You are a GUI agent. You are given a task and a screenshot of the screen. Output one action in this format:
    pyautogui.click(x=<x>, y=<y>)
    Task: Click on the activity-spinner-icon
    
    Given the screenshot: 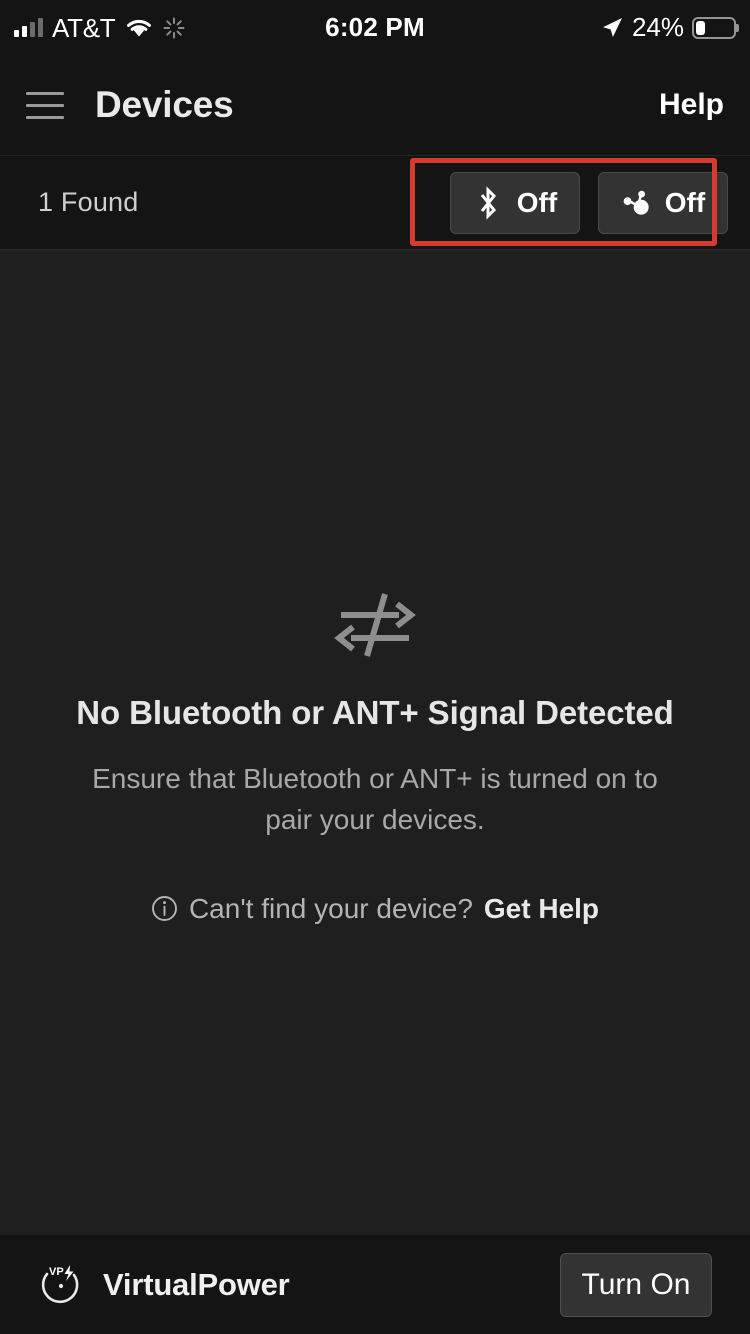 What is the action you would take?
    pyautogui.click(x=174, y=28)
    